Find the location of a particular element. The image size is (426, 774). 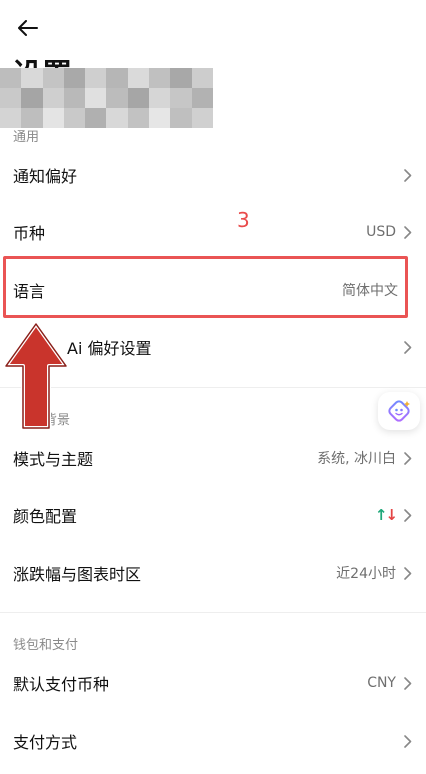

settings-item-label: 颜色配置 is located at coordinates (45, 516).